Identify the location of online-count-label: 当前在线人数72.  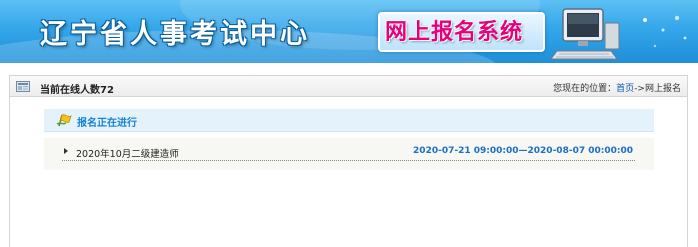
(77, 88).